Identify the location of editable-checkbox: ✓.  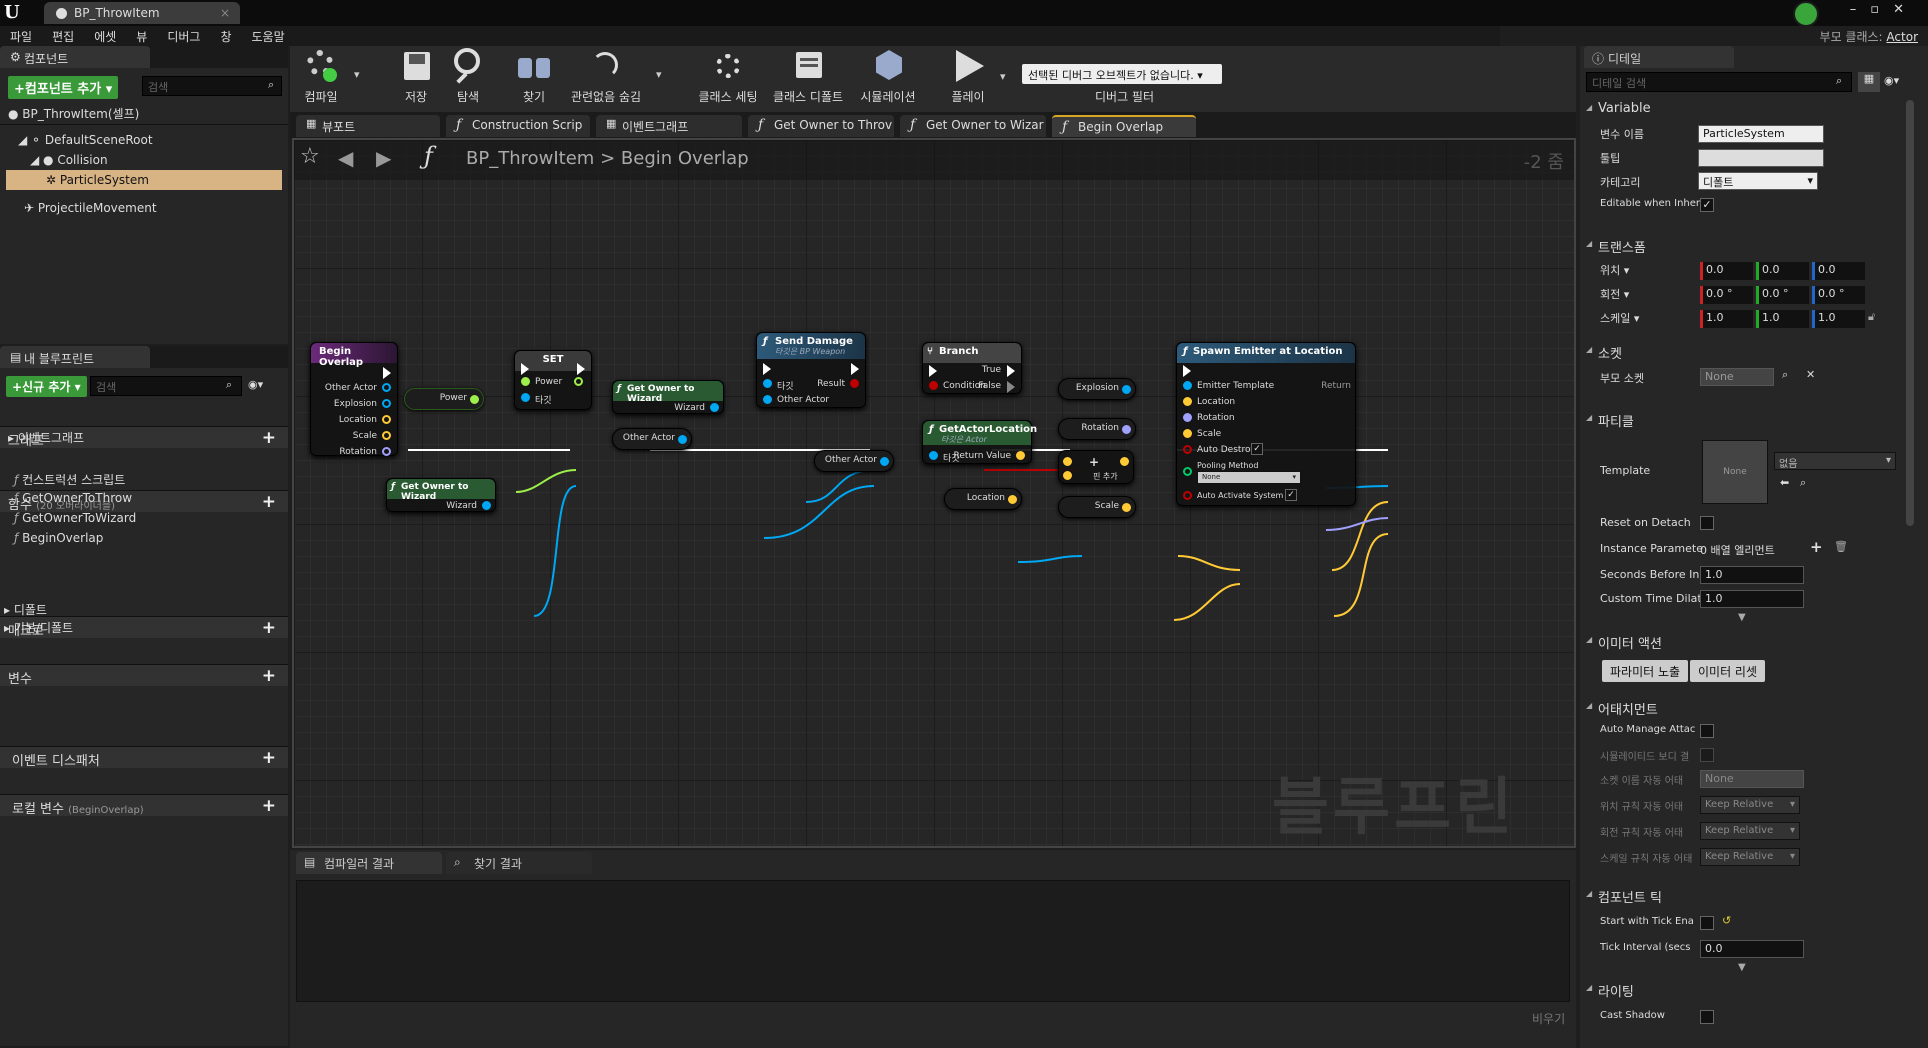
(1707, 205).